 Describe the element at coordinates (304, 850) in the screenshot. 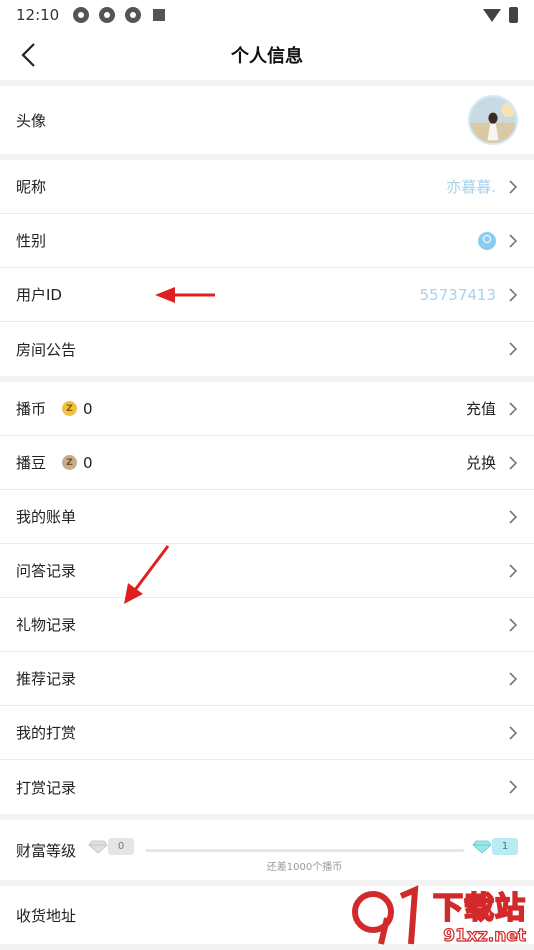

I see `level-progress-track` at that location.